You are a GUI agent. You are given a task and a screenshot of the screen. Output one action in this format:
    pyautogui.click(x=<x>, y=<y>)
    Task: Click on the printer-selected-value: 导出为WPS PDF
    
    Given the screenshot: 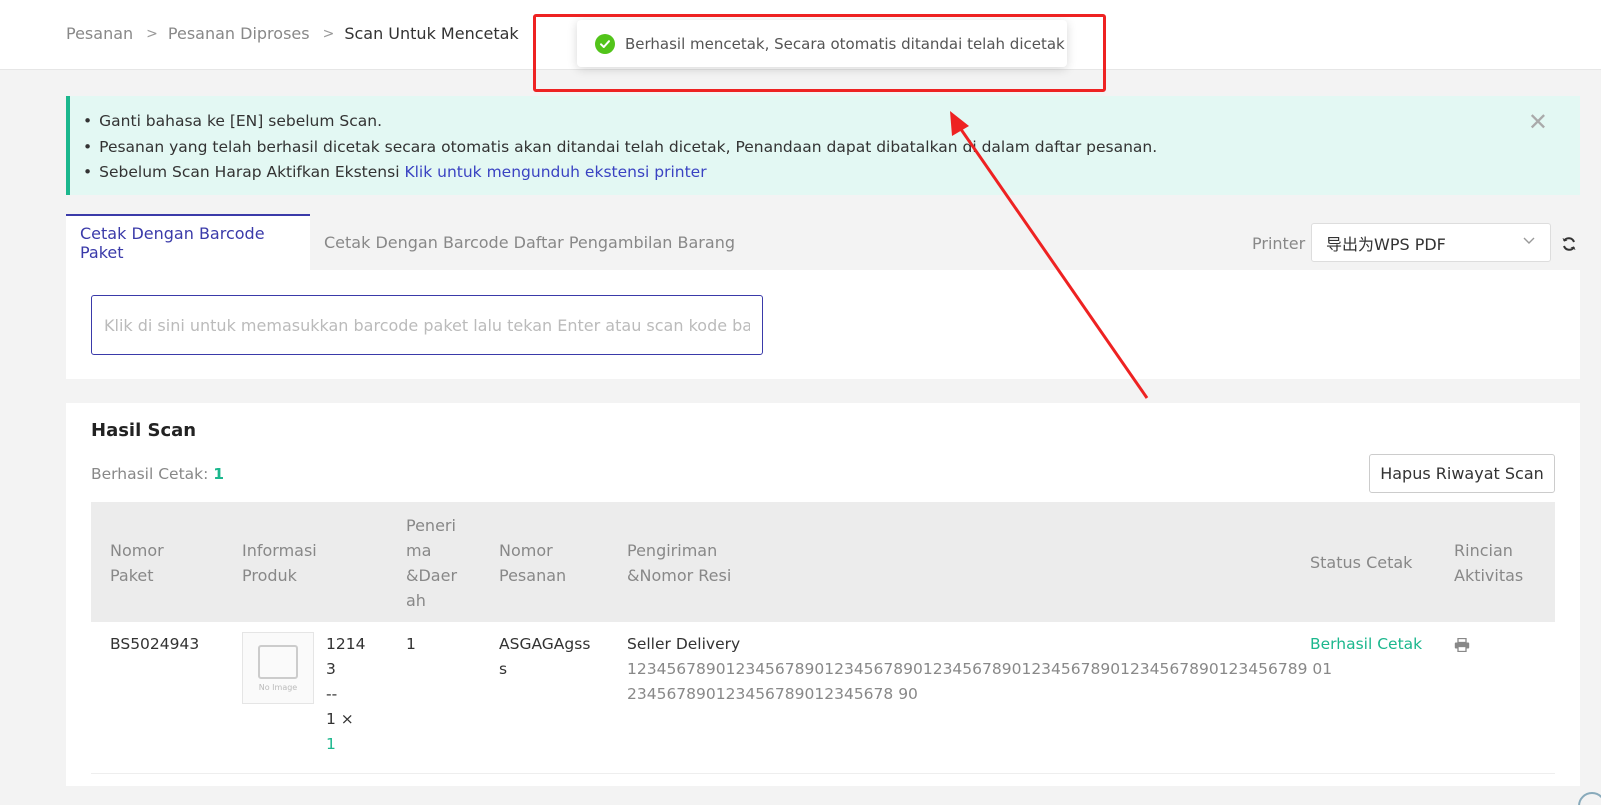 What is the action you would take?
    pyautogui.click(x=1386, y=244)
    